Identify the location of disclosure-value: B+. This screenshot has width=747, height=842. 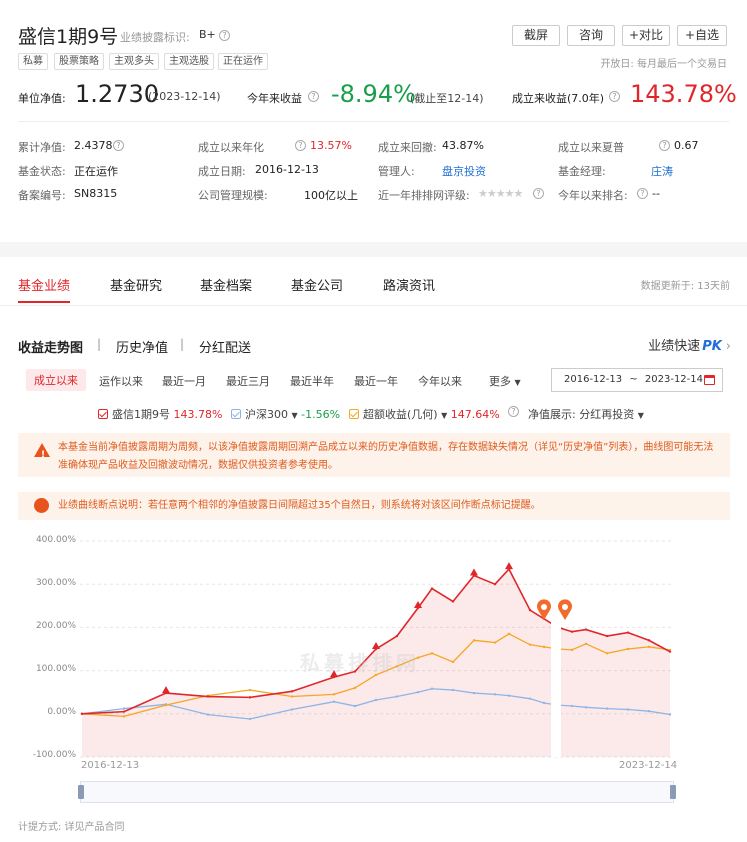
(207, 34).